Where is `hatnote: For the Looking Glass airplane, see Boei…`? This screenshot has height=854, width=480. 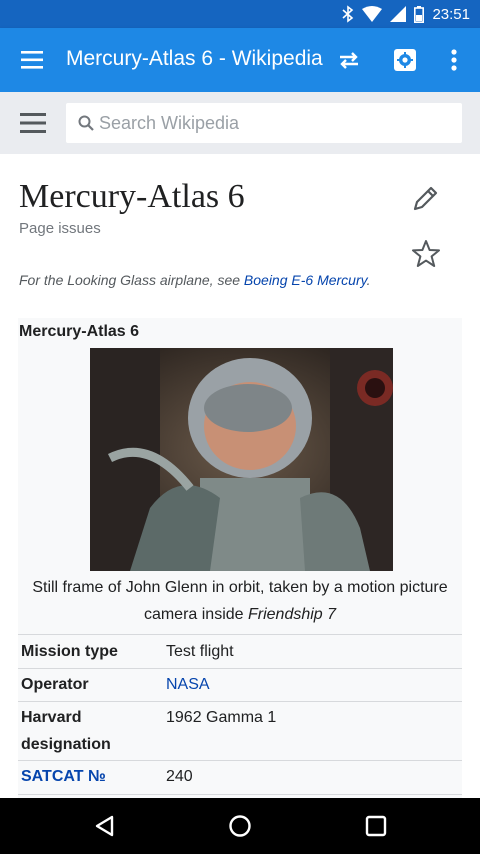
hatnote: For the Looking Glass airplane, see Boei… is located at coordinates (239, 280).